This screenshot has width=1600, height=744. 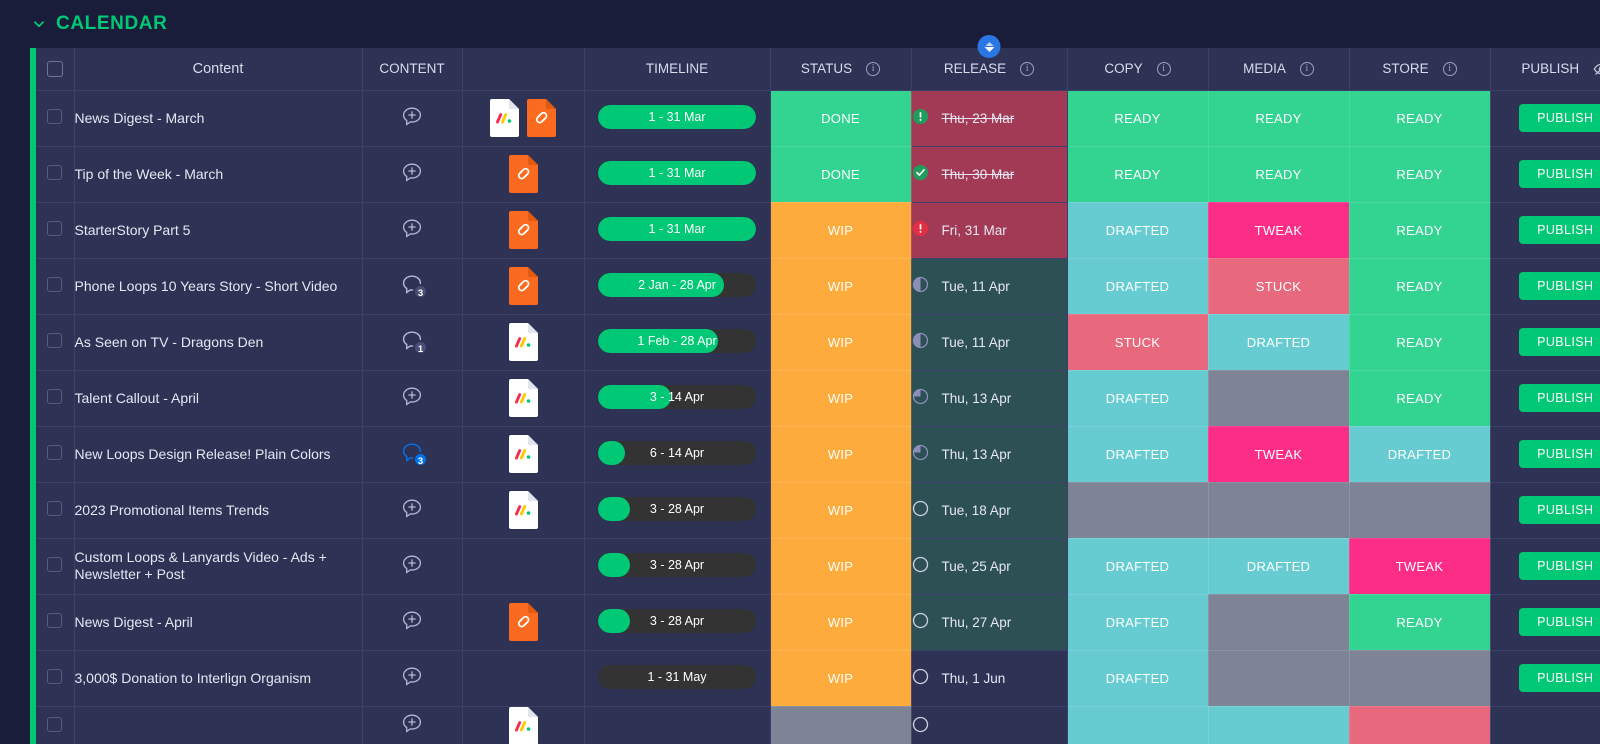 What do you see at coordinates (1138, 69) in the screenshot?
I see `header-copy: COPY i` at bounding box center [1138, 69].